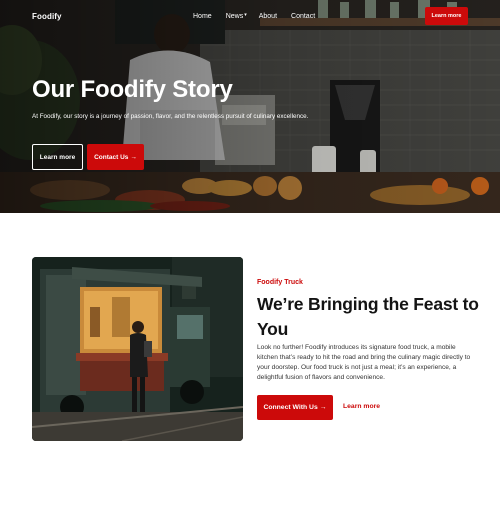 The image size is (500, 511). What do you see at coordinates (111, 157) in the screenshot?
I see `hero-contact-us-label: Contact Us` at bounding box center [111, 157].